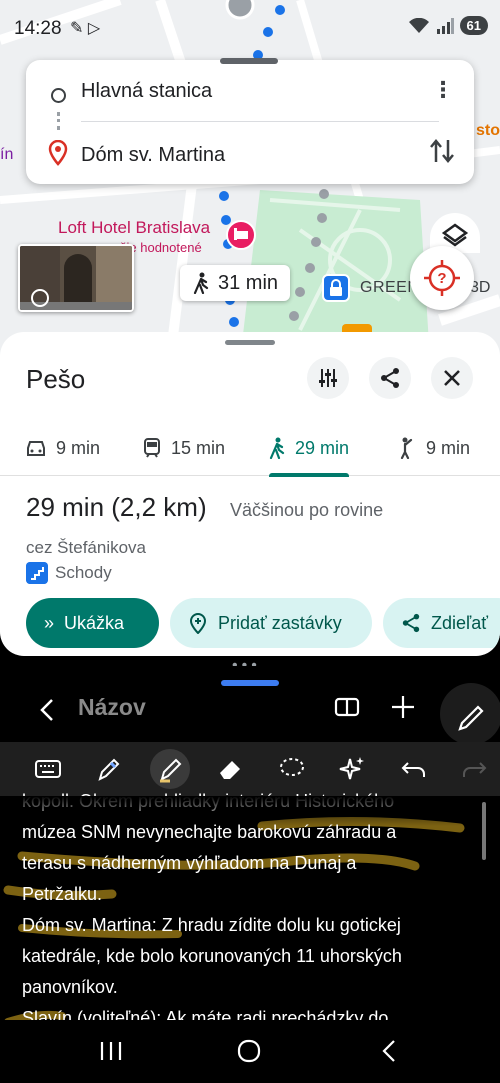 This screenshot has width=500, height=1083. I want to click on route-via: cez Štefánikova, so click(86, 547).